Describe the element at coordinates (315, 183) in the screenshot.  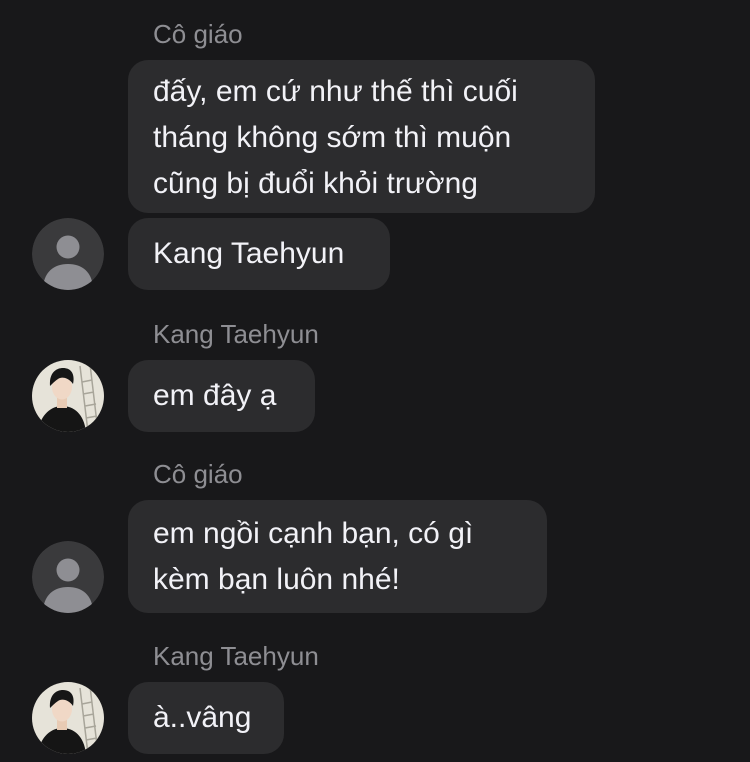
I see `message-text: cũng bị đuổi khỏi trường` at that location.